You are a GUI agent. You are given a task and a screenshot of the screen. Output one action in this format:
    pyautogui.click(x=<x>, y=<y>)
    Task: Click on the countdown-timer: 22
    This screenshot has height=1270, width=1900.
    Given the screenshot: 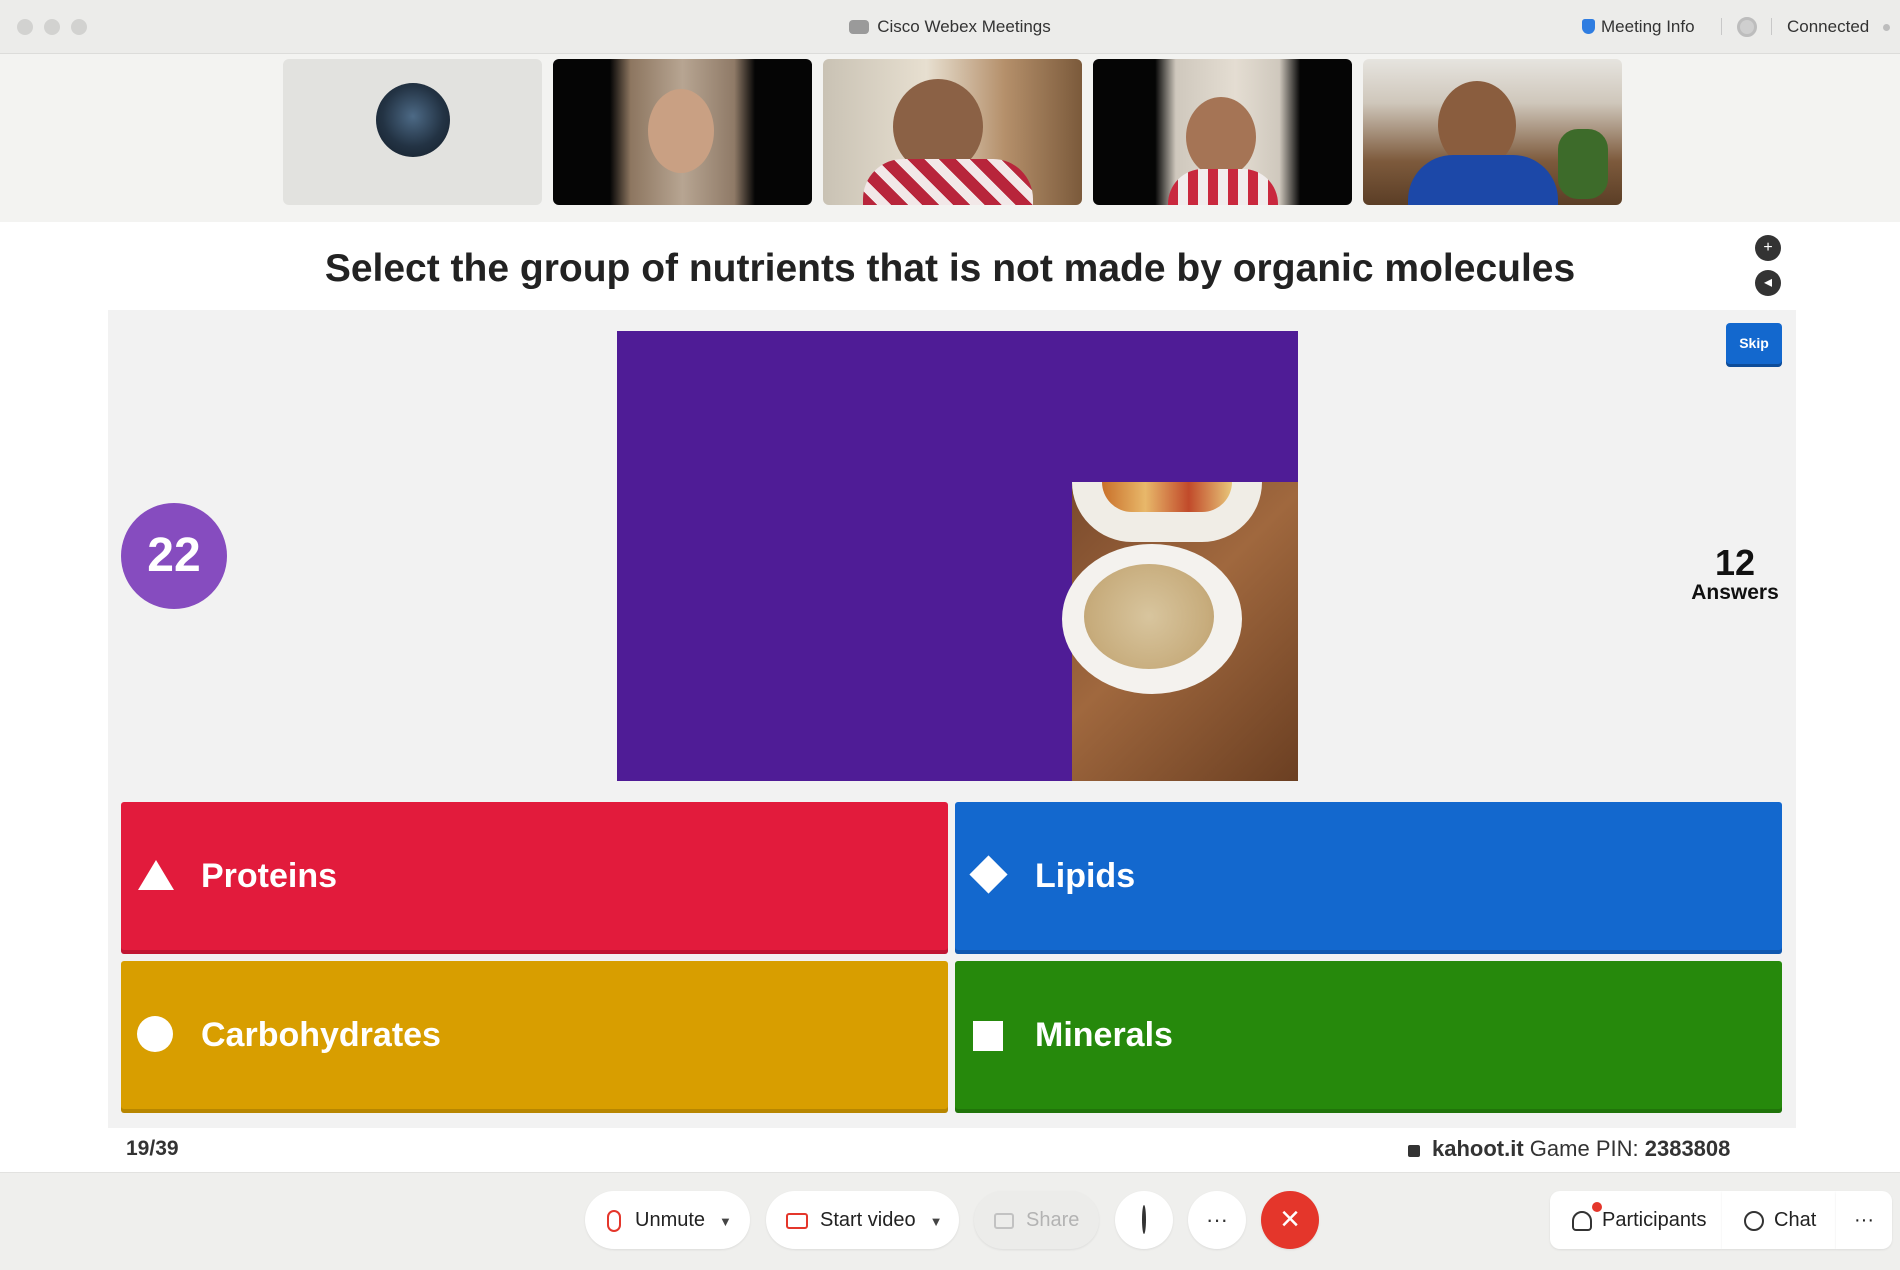 What is the action you would take?
    pyautogui.click(x=174, y=556)
    